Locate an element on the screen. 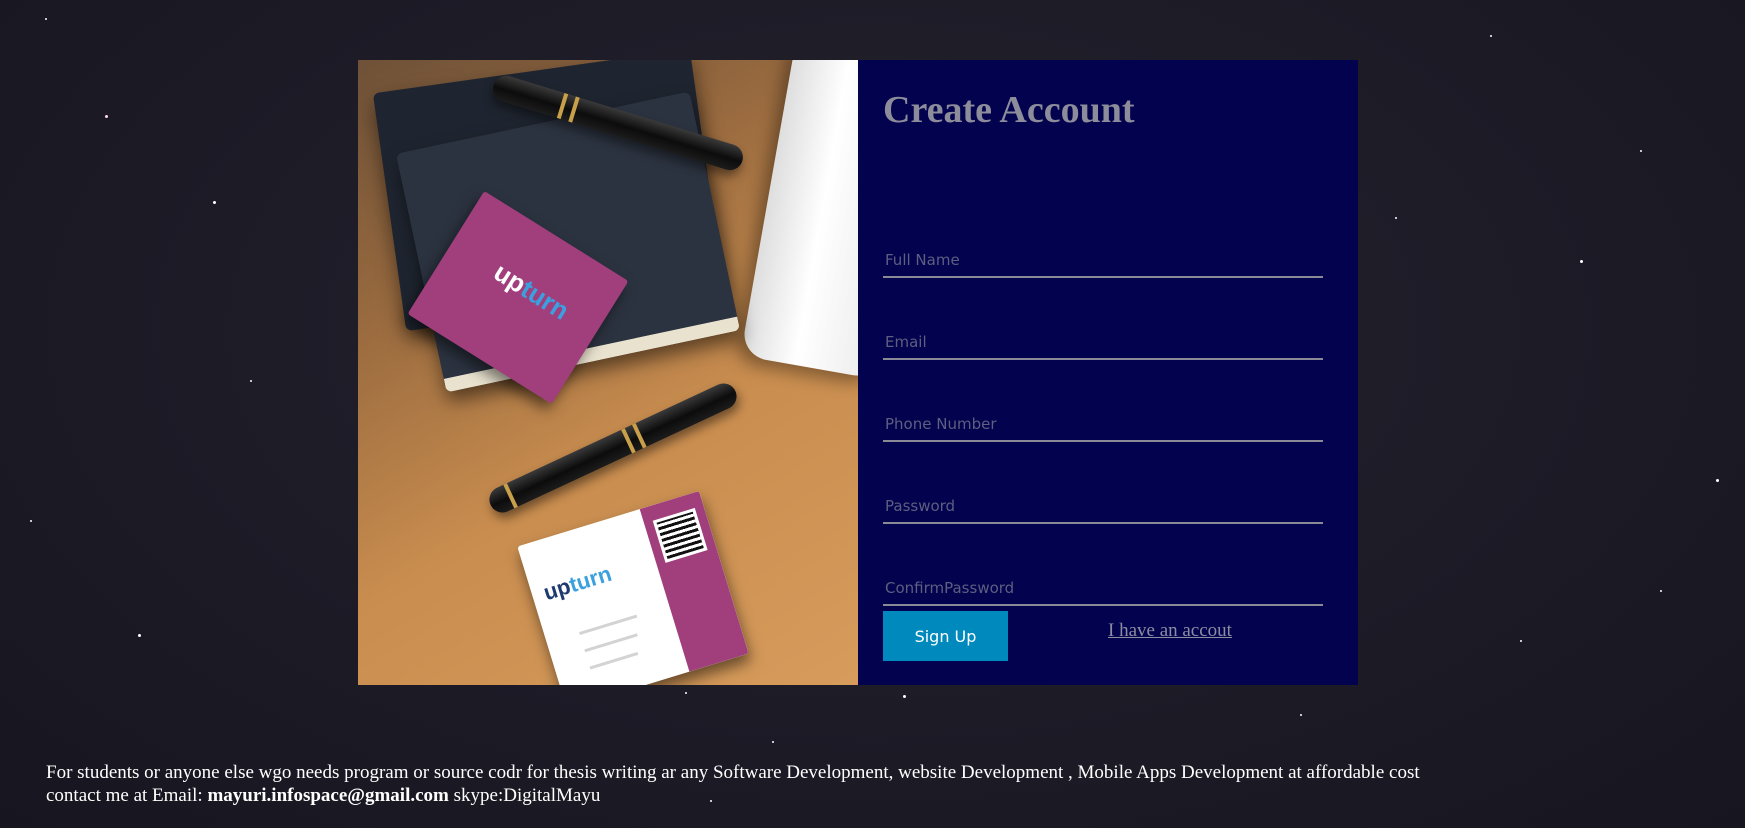  email-input is located at coordinates (1103, 343).